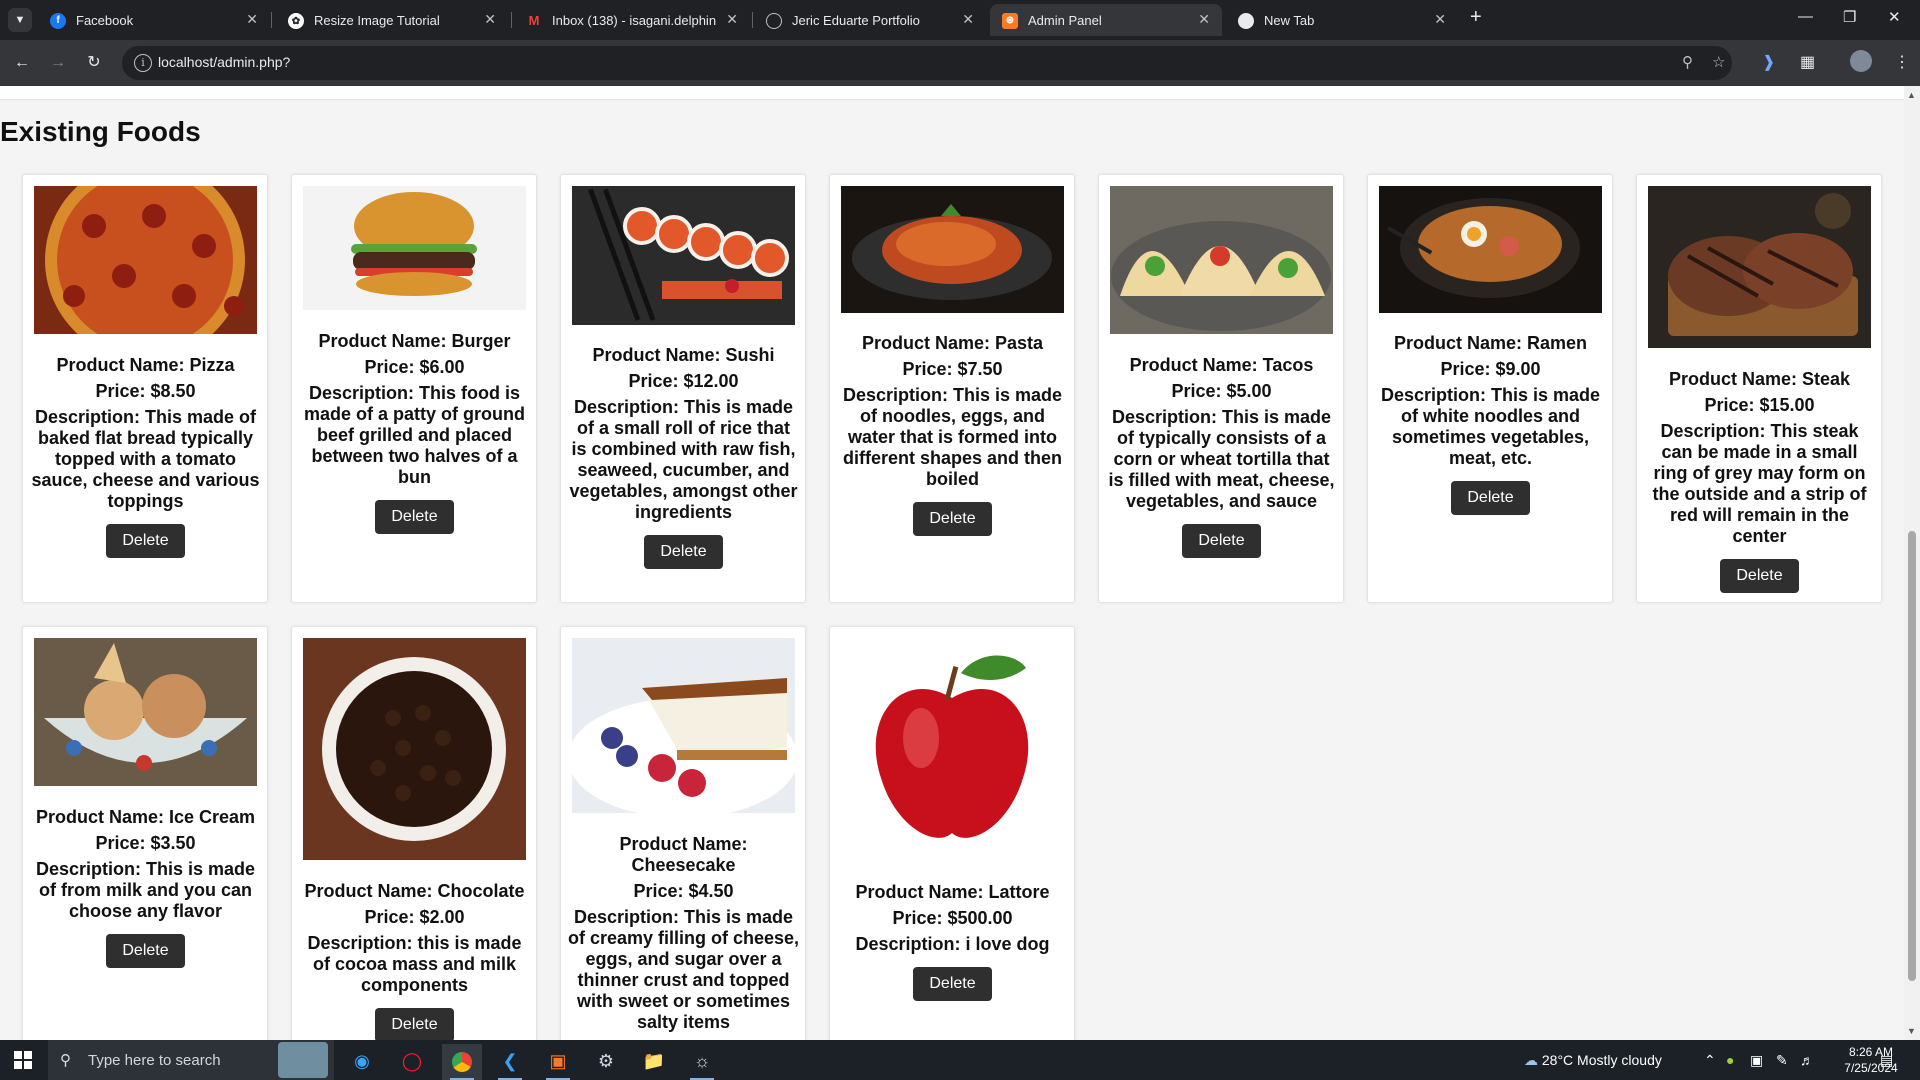 This screenshot has width=1920, height=1080. Describe the element at coordinates (1807, 1060) in the screenshot. I see `volume-icon: ♬` at that location.